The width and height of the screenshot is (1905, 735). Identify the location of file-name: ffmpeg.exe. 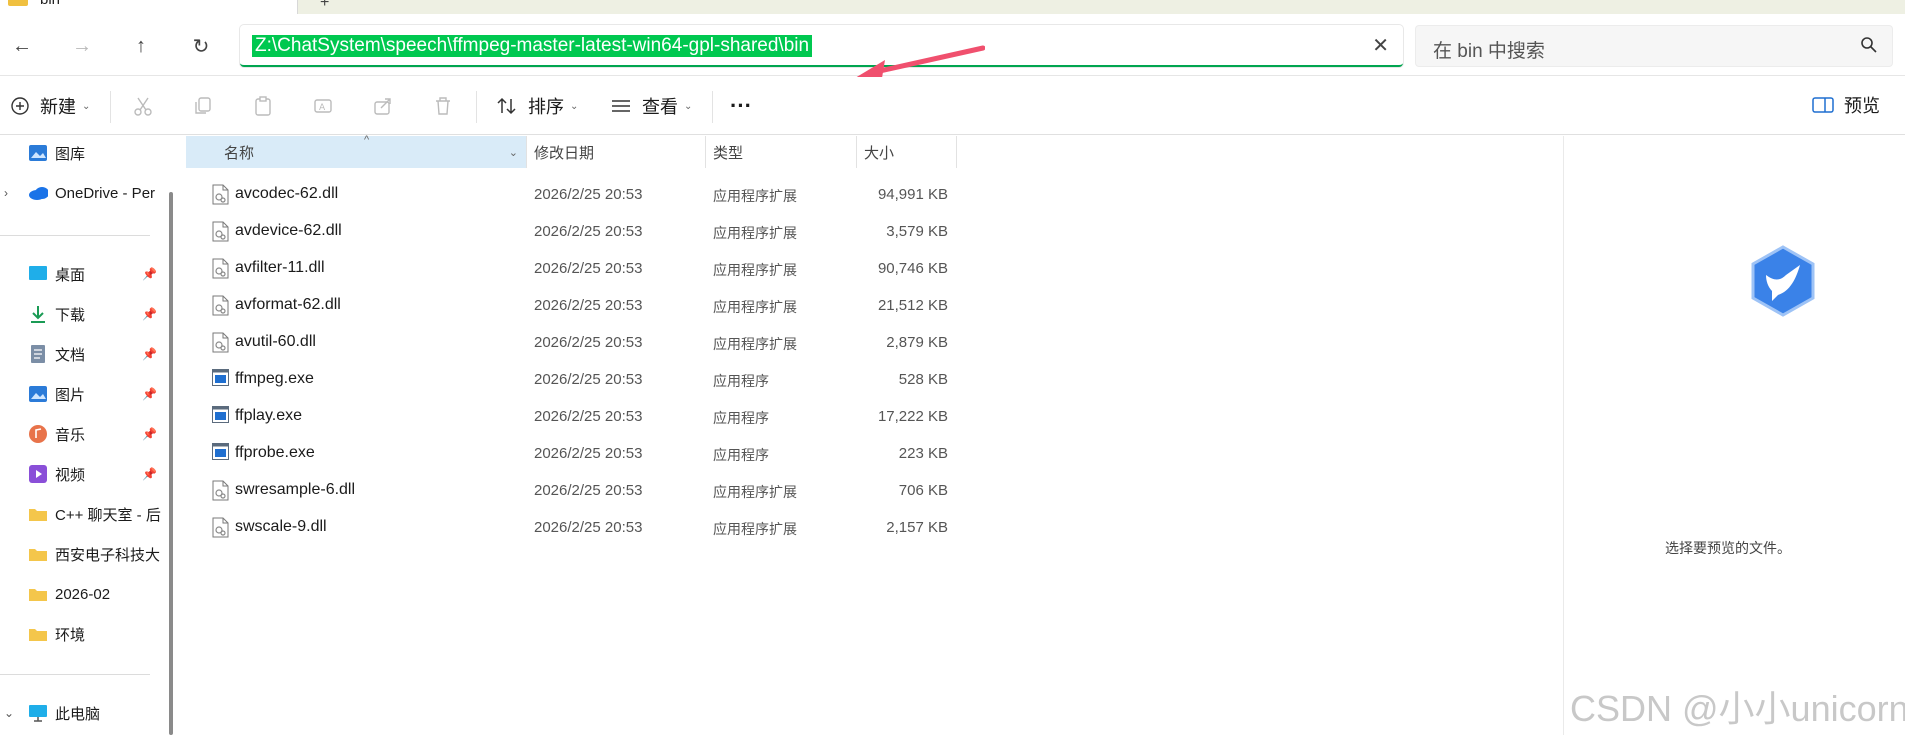
(274, 379).